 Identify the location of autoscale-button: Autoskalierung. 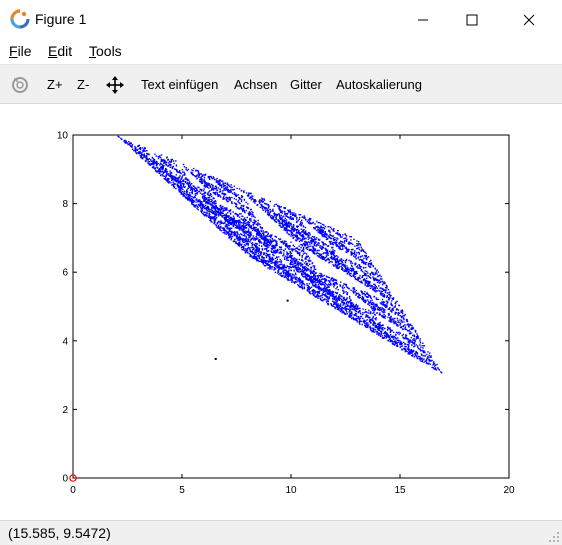
(379, 84).